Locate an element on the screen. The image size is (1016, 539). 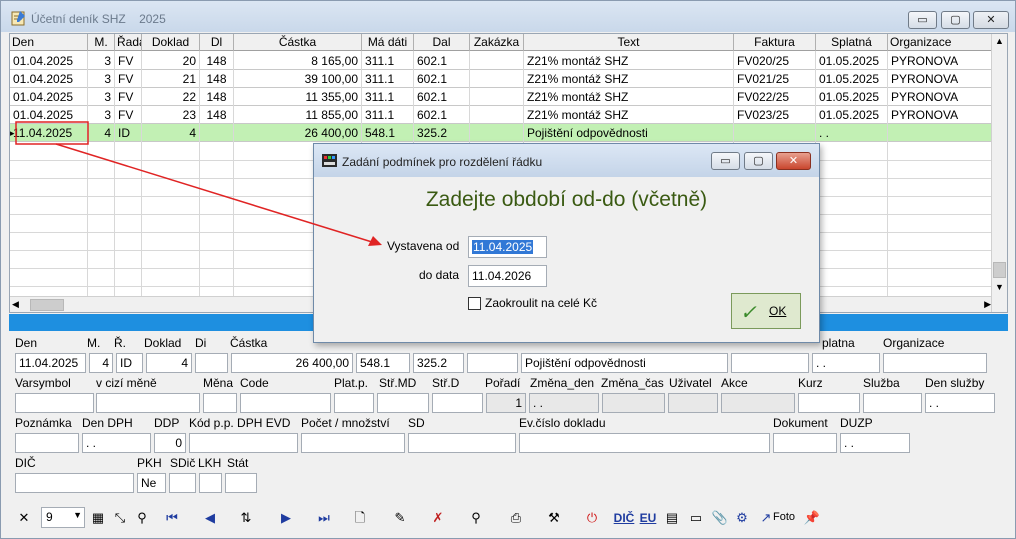
from-date-input: 11.04.2025 is located at coordinates (507, 247).